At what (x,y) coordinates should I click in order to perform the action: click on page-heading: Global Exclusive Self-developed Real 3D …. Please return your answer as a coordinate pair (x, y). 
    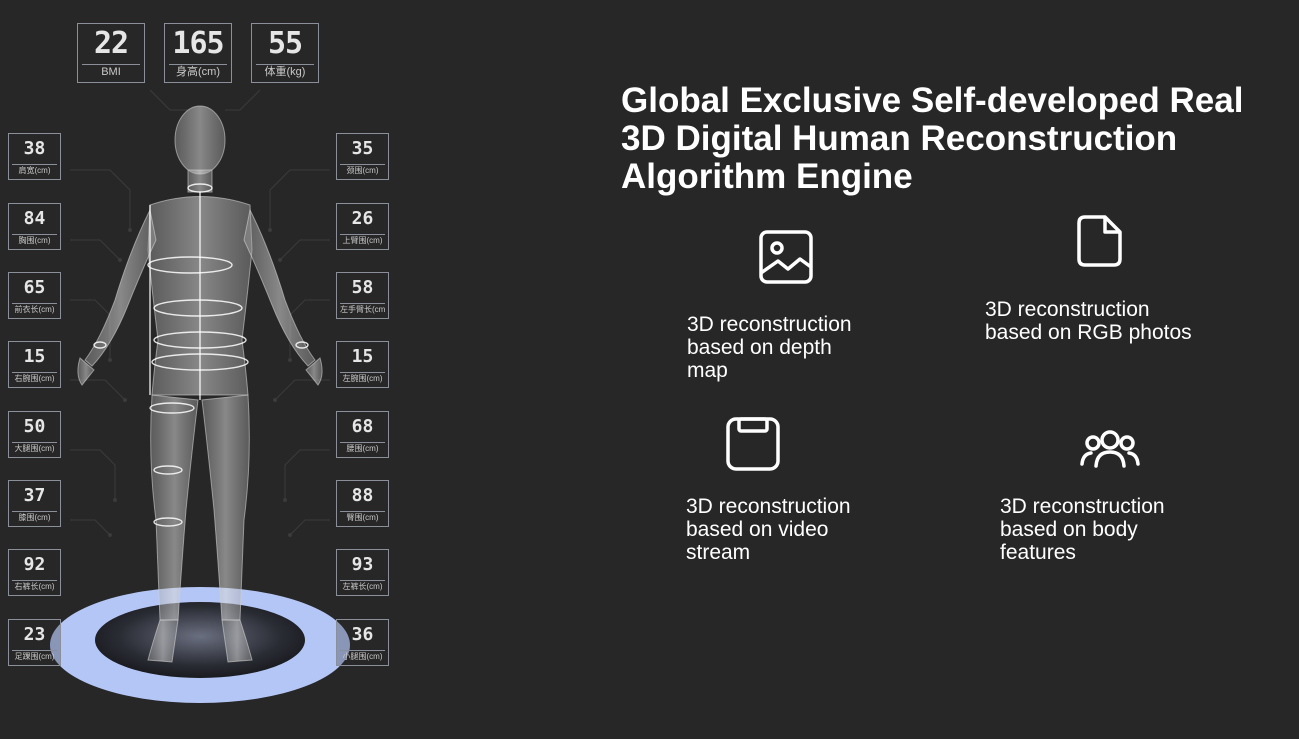
    Looking at the image, I should click on (960, 139).